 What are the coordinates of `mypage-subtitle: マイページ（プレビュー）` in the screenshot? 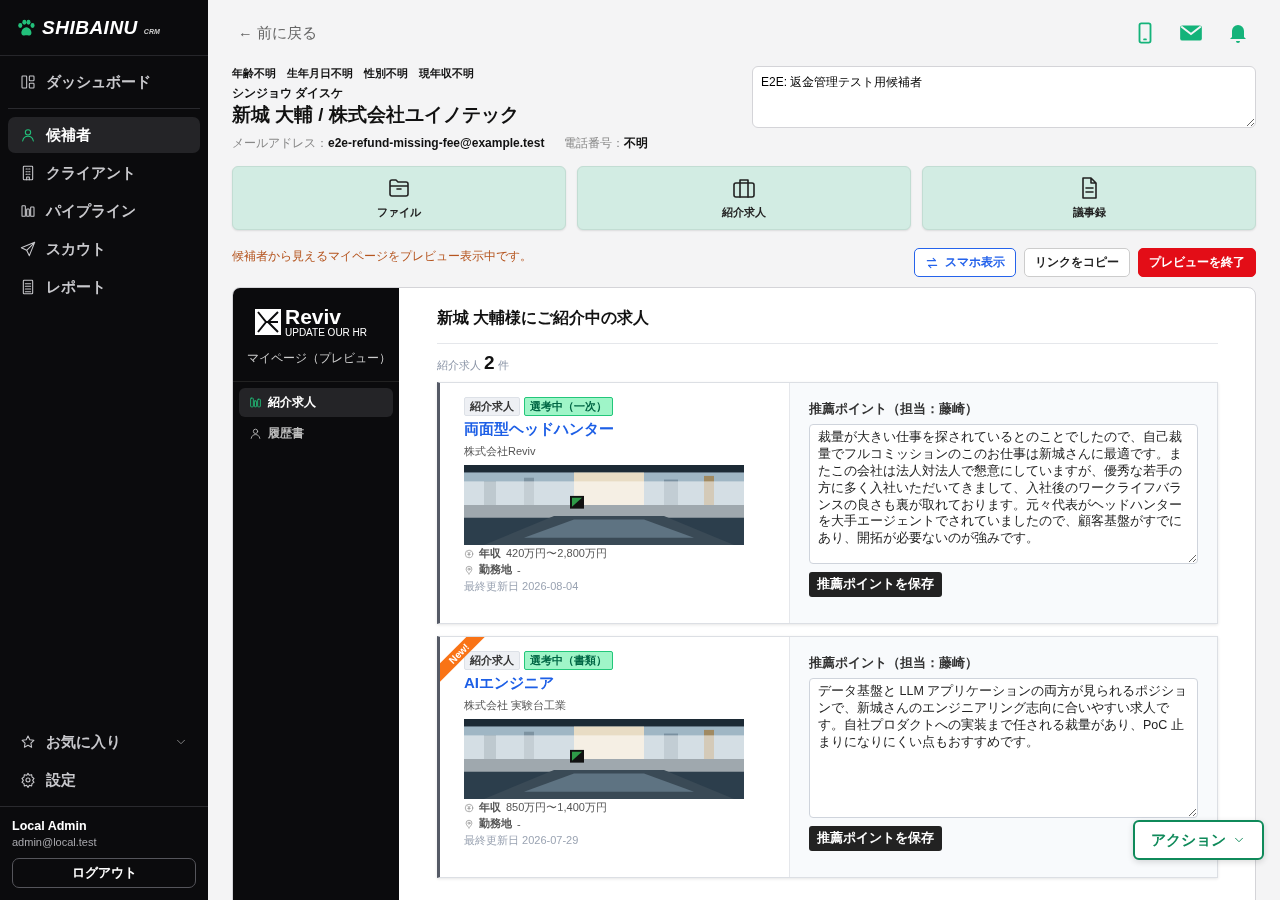 It's located at (316, 360).